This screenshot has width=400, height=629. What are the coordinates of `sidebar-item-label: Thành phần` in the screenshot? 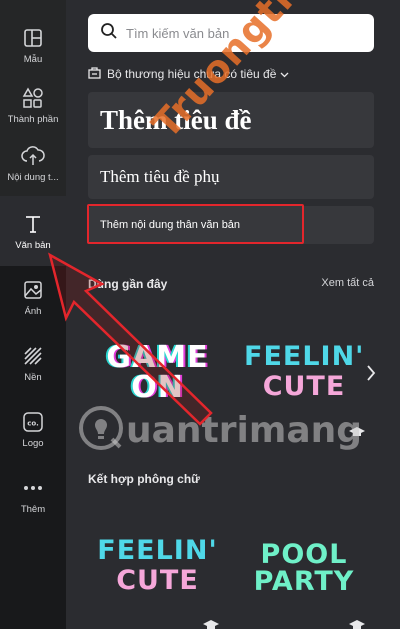 It's located at (33, 119).